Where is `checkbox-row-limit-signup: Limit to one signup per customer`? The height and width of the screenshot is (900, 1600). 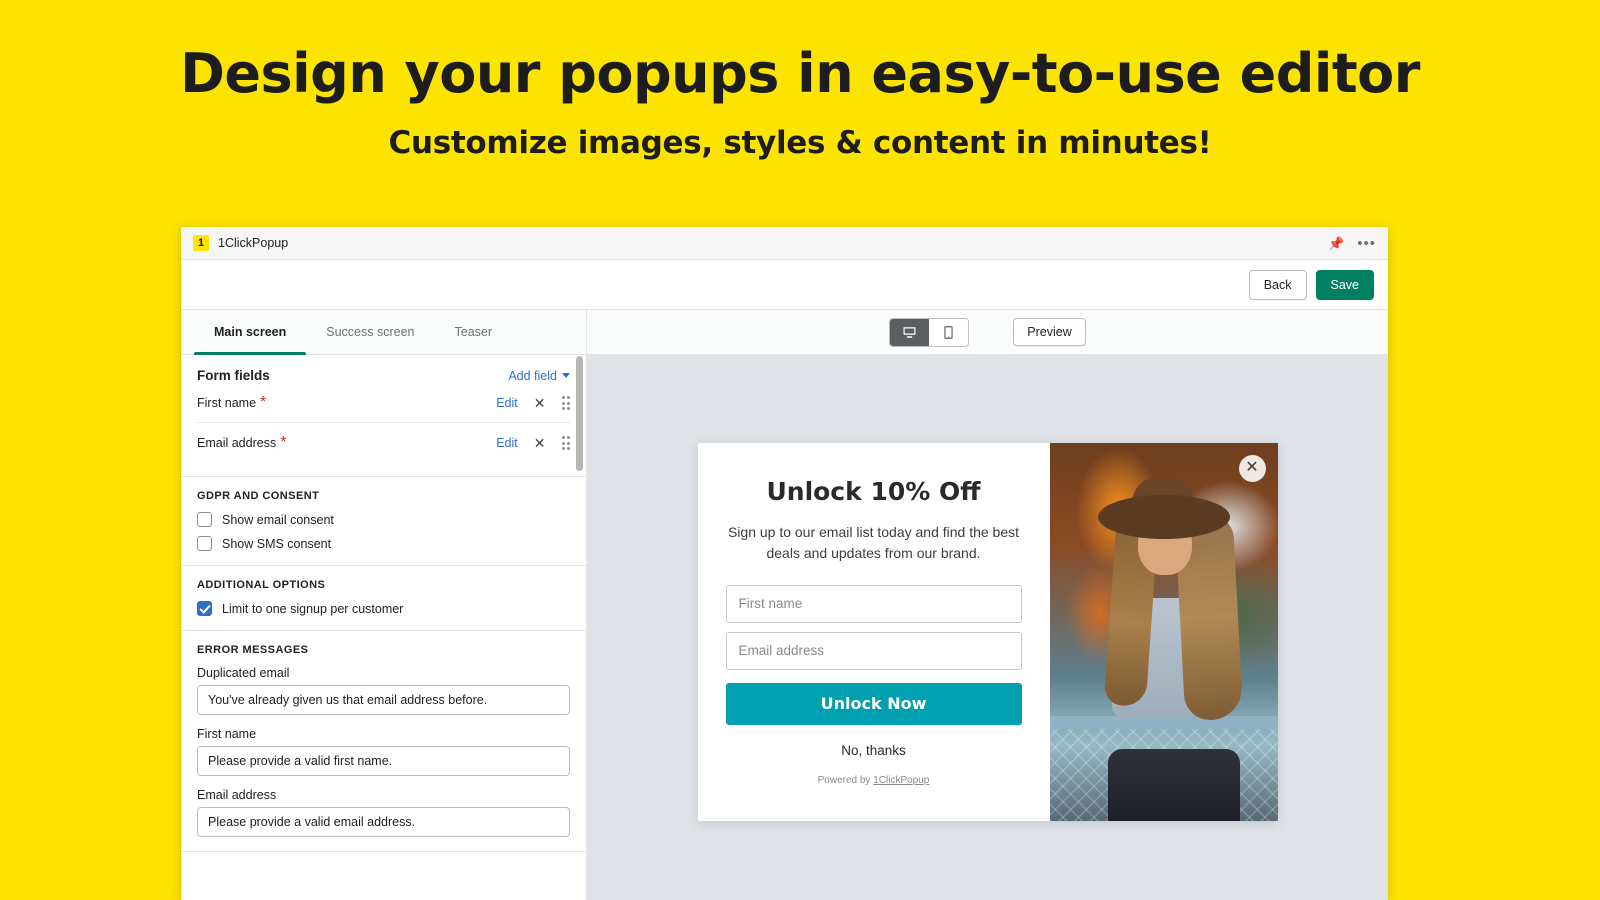 checkbox-row-limit-signup: Limit to one signup per customer is located at coordinates (383, 608).